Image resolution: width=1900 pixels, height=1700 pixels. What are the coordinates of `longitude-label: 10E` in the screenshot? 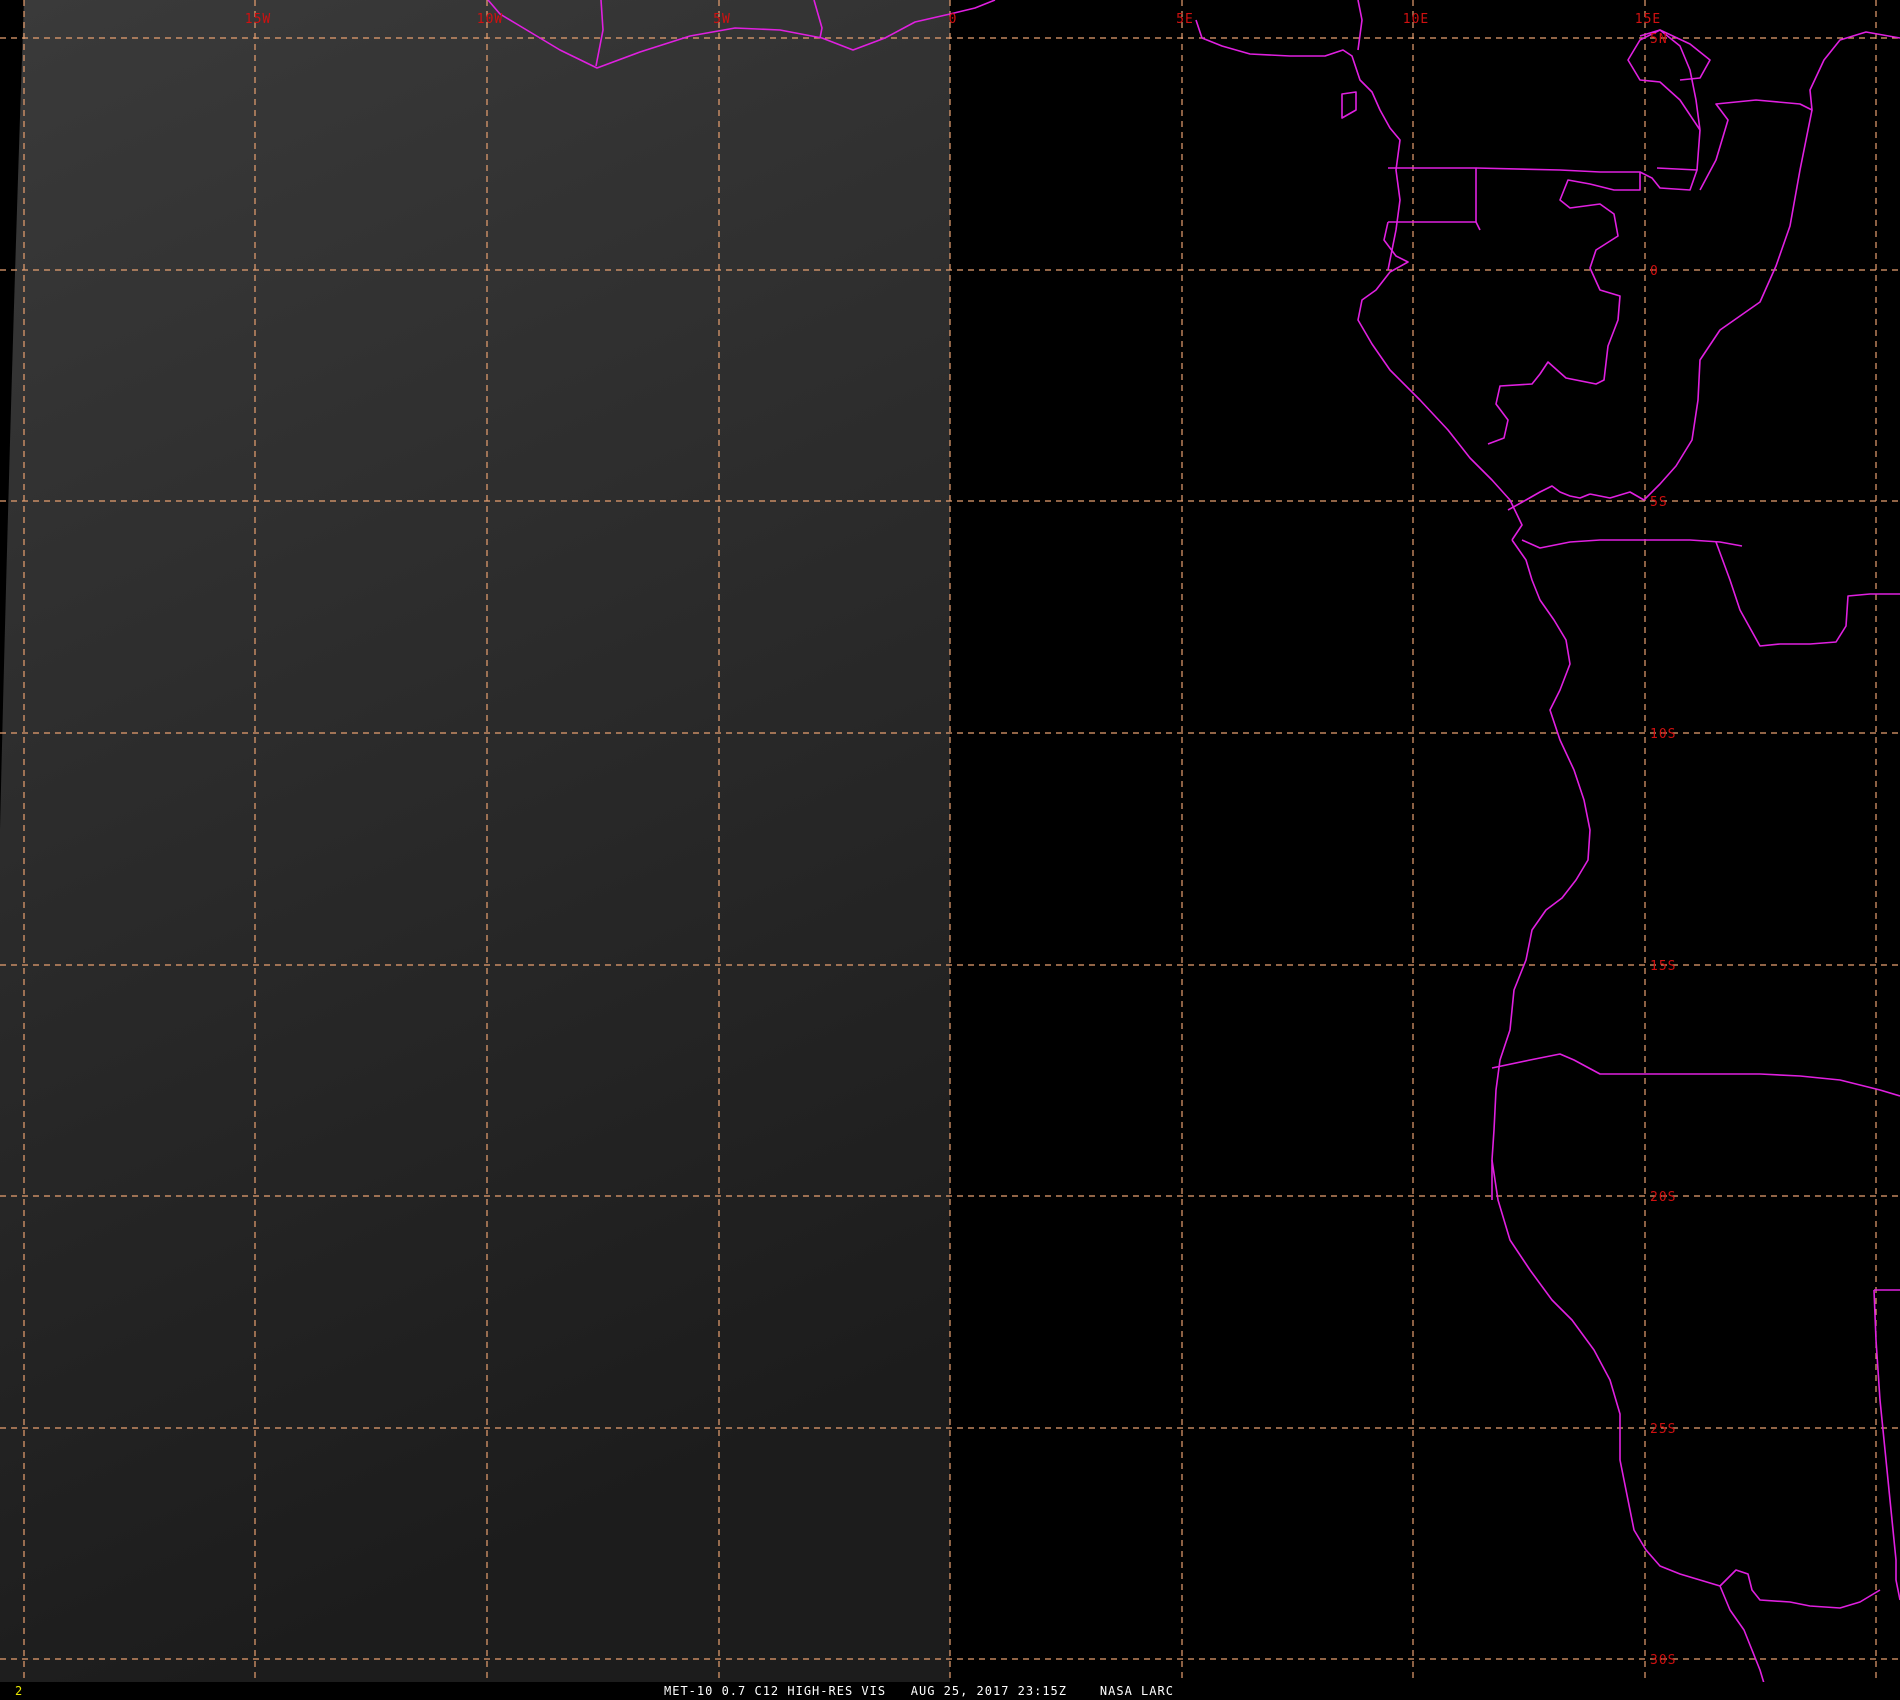 It's located at (1416, 19).